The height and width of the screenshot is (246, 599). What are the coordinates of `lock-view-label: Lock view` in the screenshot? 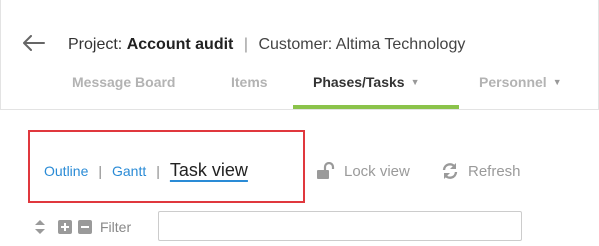 It's located at (377, 171).